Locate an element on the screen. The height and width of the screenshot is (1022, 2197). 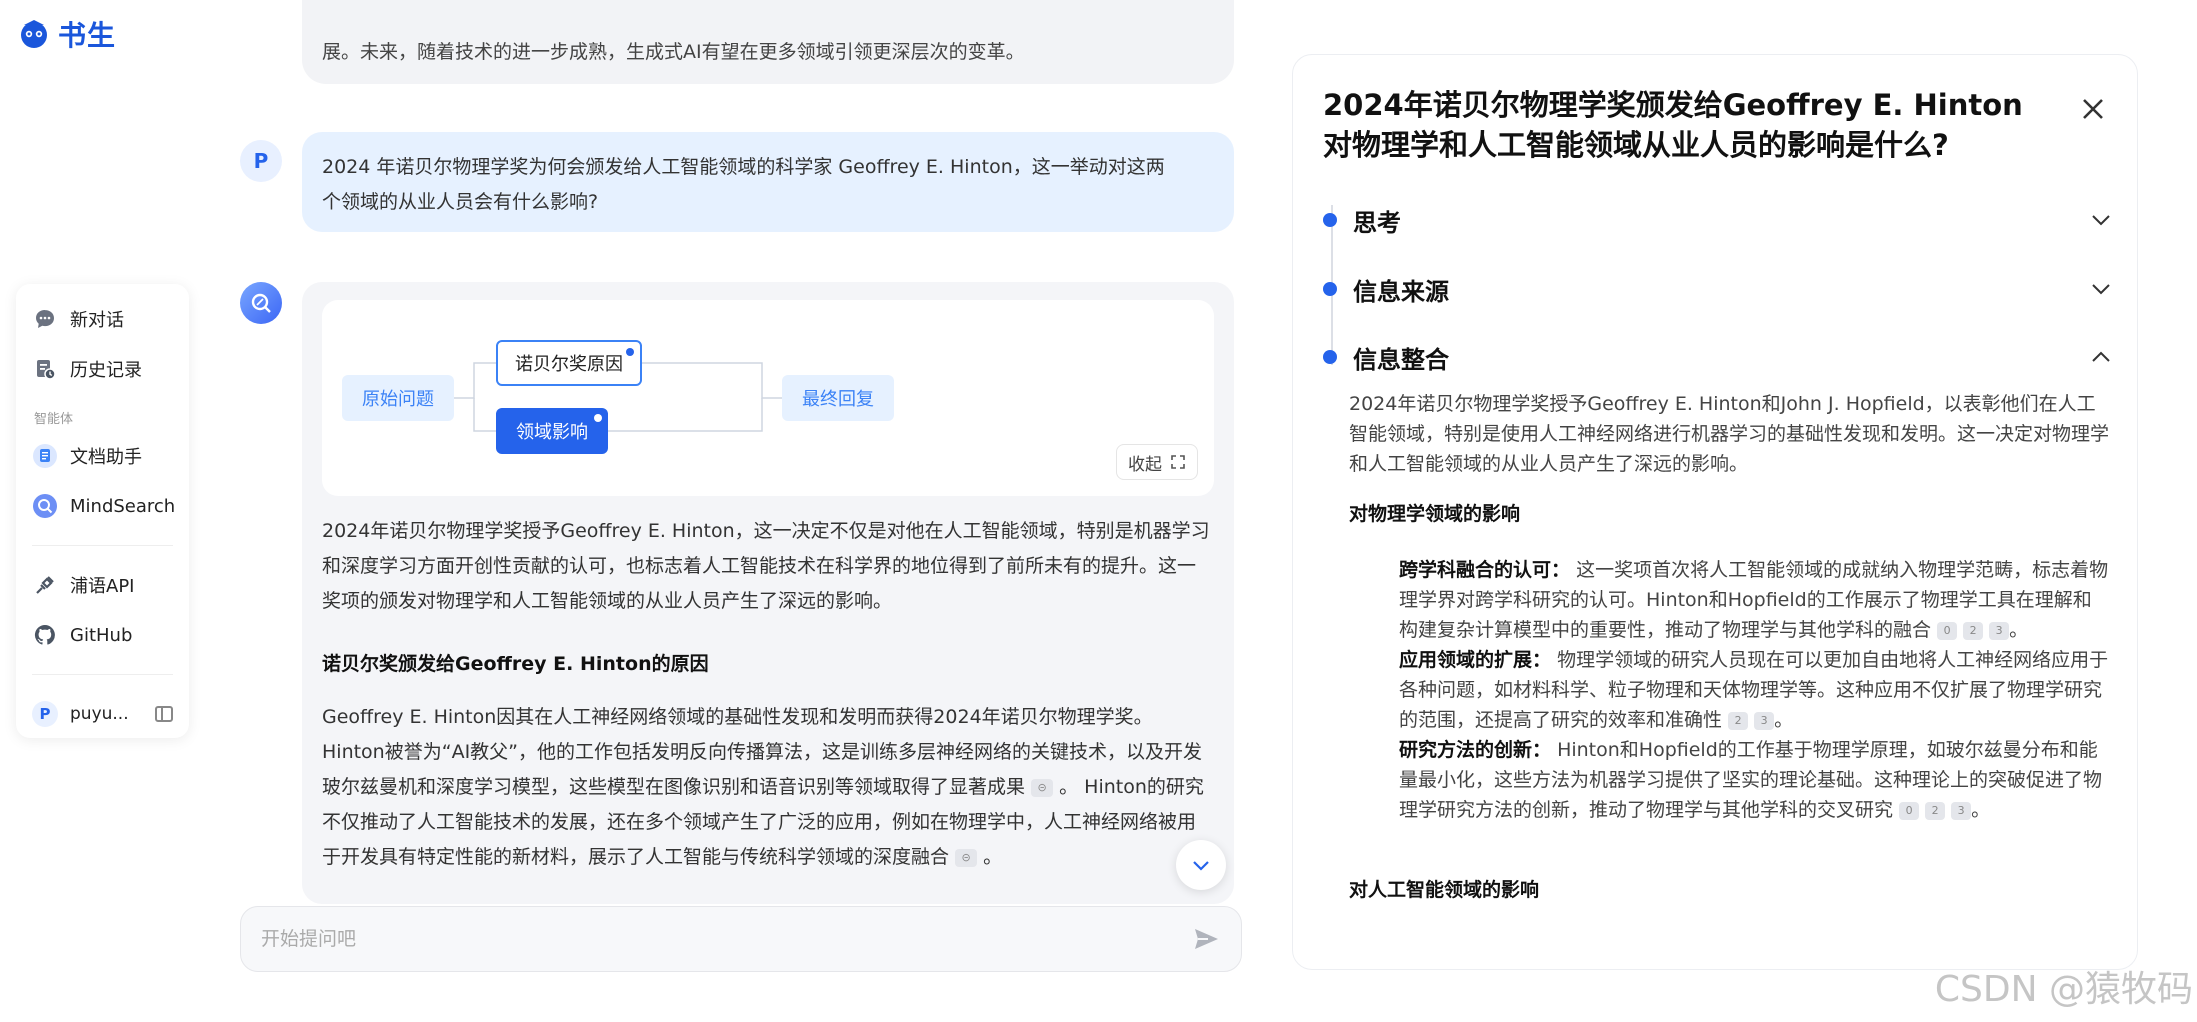
bot-avatar-icon is located at coordinates (261, 303).